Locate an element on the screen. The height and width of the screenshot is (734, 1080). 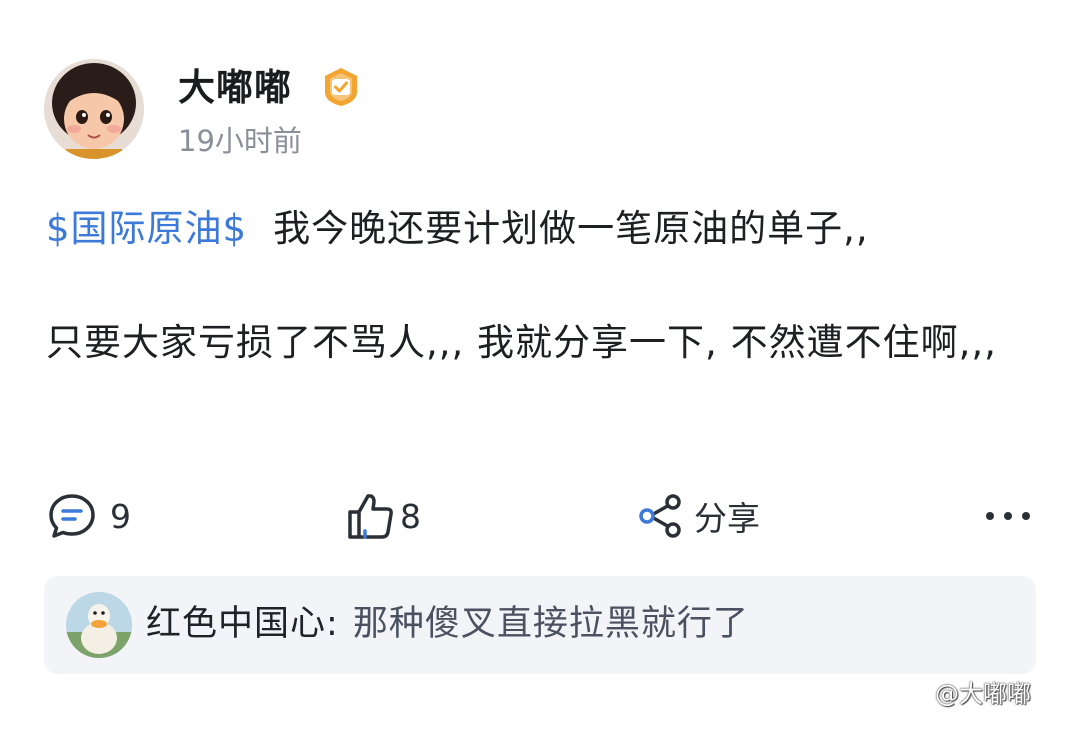
more-button is located at coordinates (1008, 516).